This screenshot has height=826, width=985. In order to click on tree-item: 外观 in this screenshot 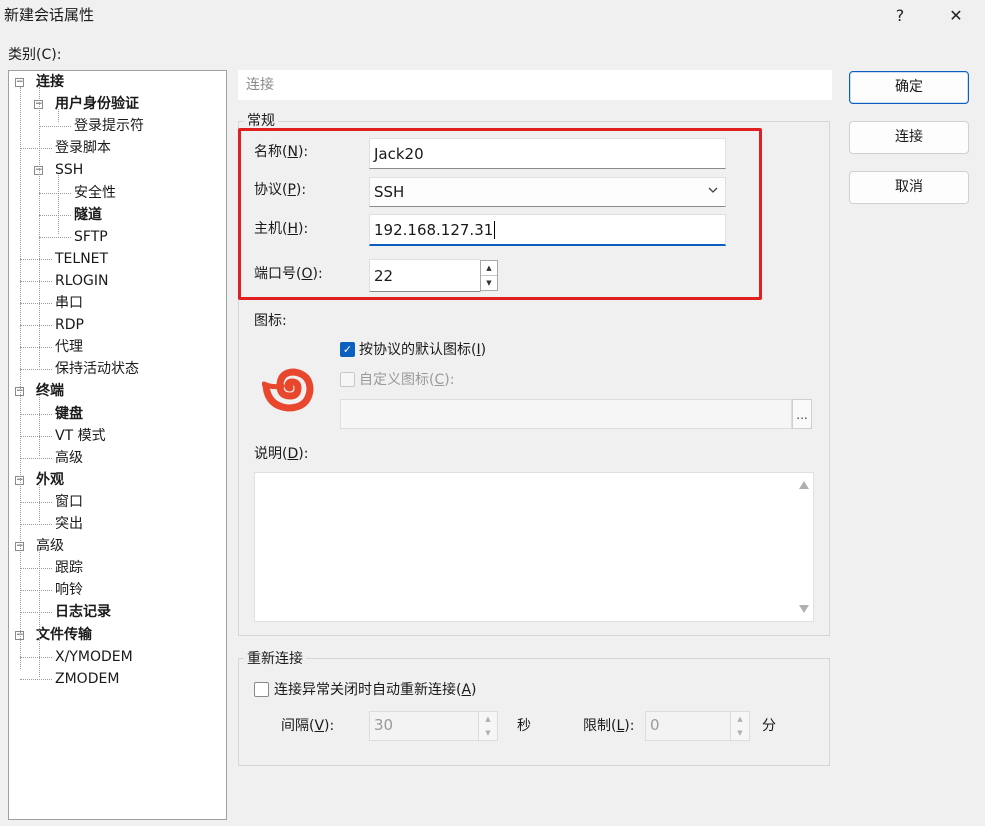, I will do `click(50, 480)`.